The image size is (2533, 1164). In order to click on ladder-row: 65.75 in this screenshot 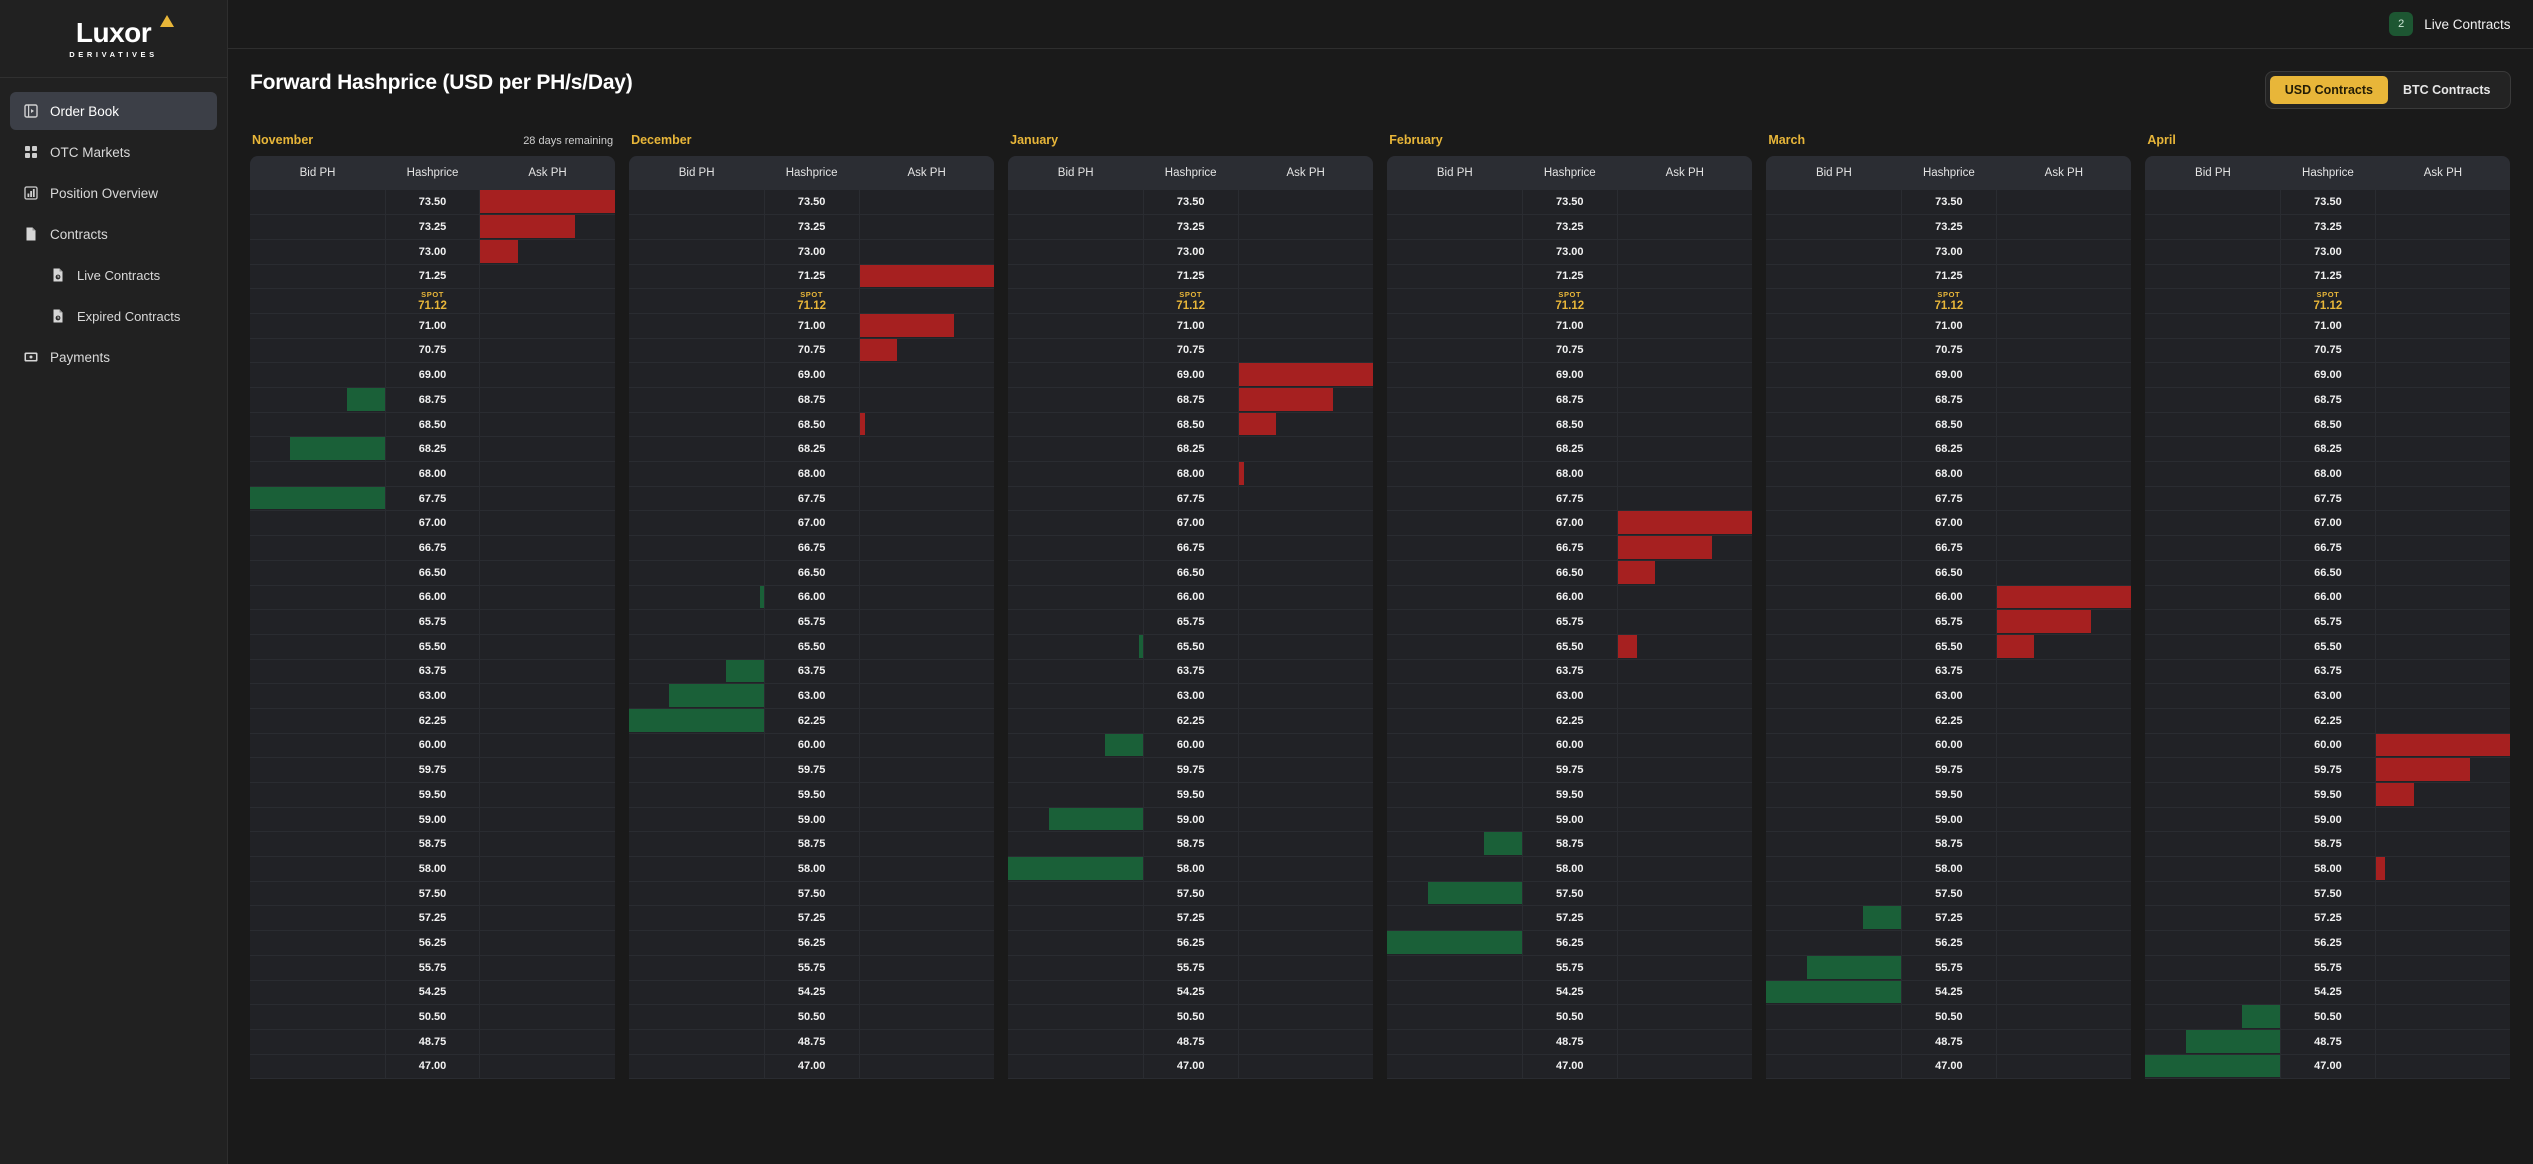, I will do `click(812, 622)`.